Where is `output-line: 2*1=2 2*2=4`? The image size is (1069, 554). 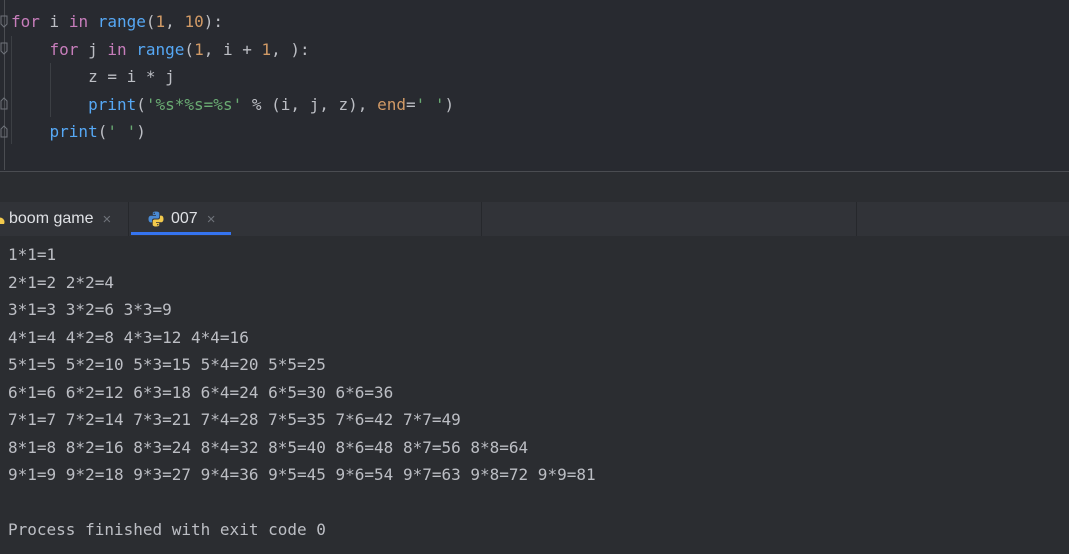 output-line: 2*1=2 2*2=4 is located at coordinates (61, 282).